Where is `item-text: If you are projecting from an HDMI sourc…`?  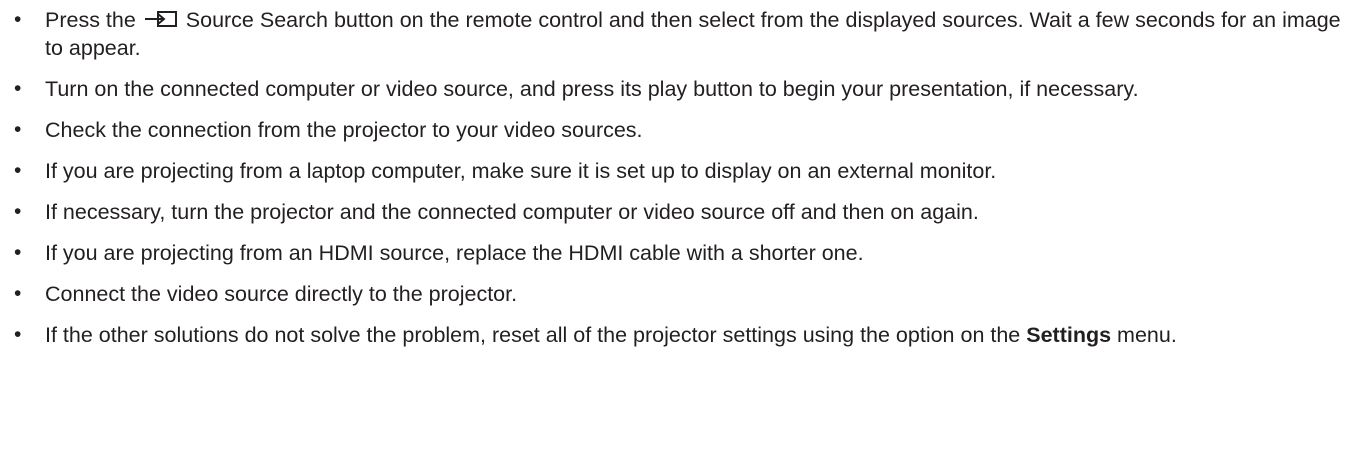 item-text: If you are projecting from an HDMI sourc… is located at coordinates (454, 253).